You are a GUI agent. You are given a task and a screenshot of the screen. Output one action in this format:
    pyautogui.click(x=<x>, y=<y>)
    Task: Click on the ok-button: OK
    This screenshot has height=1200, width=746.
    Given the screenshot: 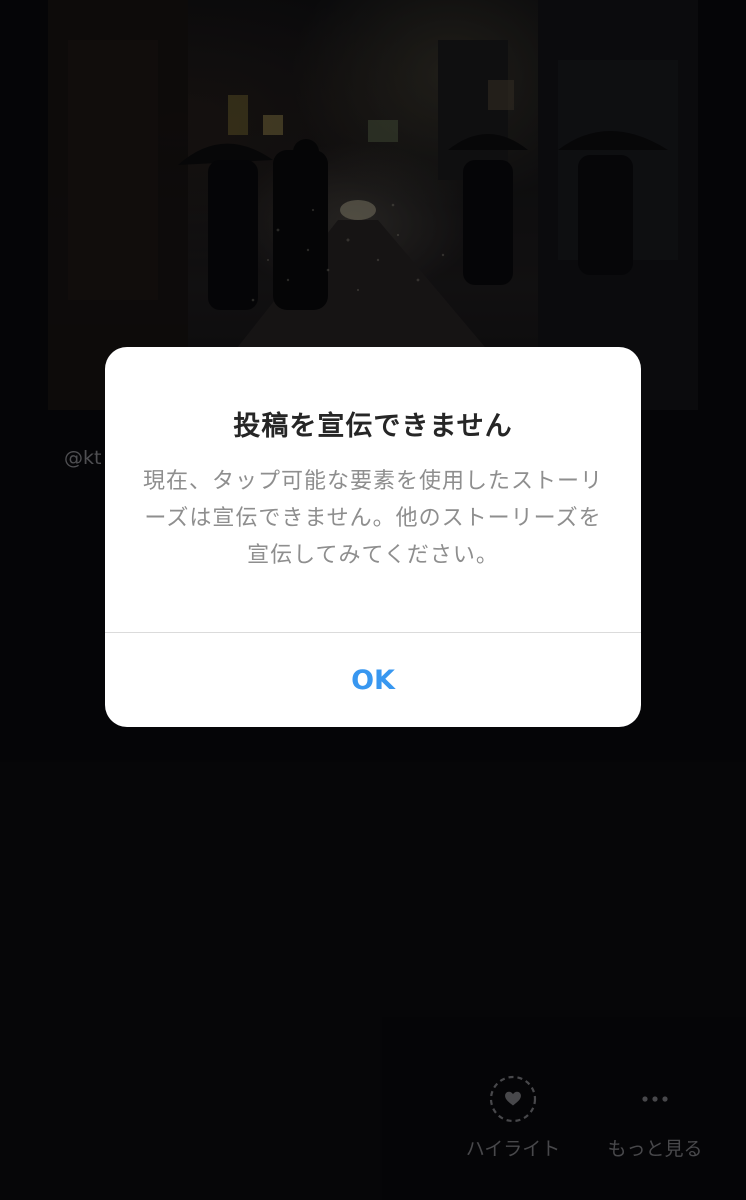 What is the action you would take?
    pyautogui.click(x=373, y=680)
    